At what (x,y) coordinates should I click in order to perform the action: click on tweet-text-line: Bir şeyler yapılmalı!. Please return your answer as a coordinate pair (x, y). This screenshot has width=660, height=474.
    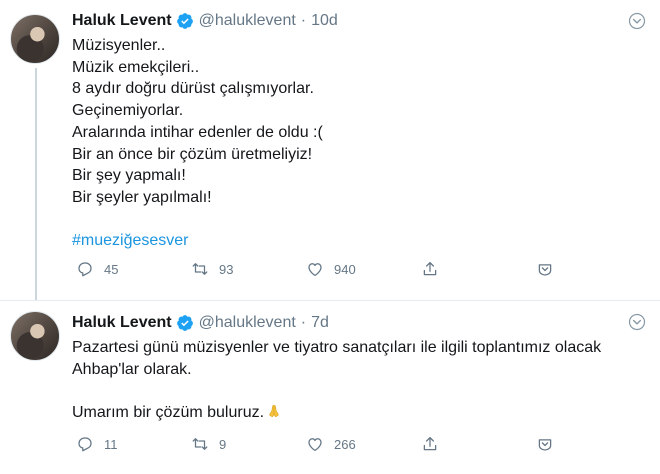
    Looking at the image, I should click on (142, 197).